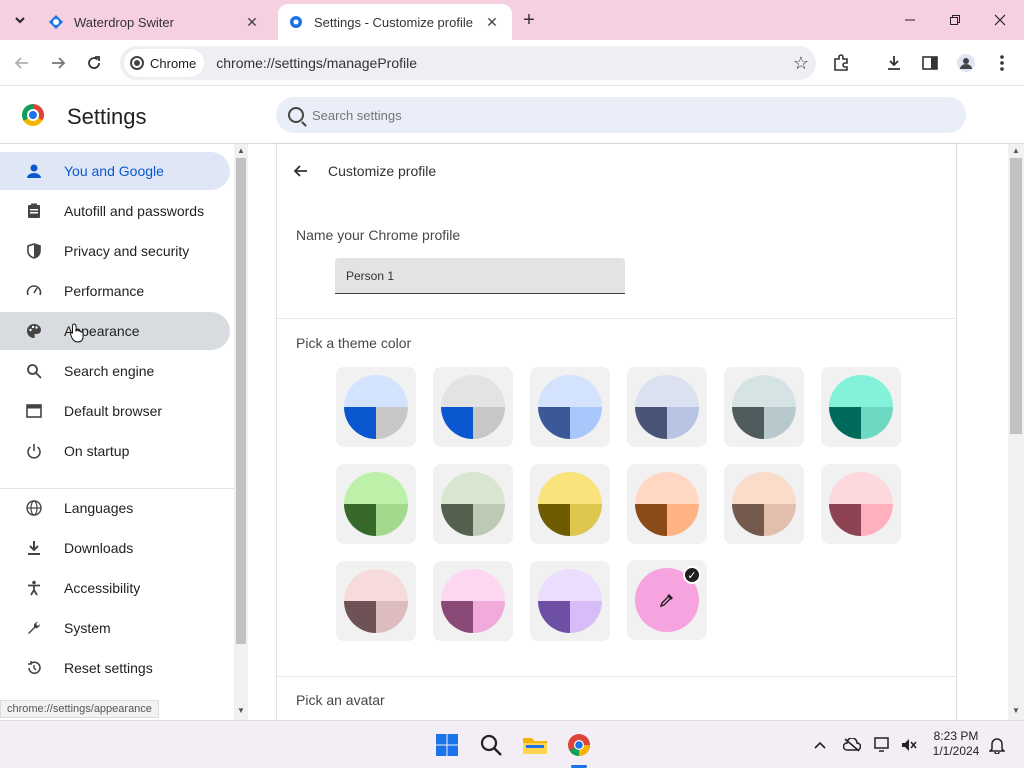  Describe the element at coordinates (115, 291) in the screenshot. I see `sidebar-item-performance: Performance` at that location.